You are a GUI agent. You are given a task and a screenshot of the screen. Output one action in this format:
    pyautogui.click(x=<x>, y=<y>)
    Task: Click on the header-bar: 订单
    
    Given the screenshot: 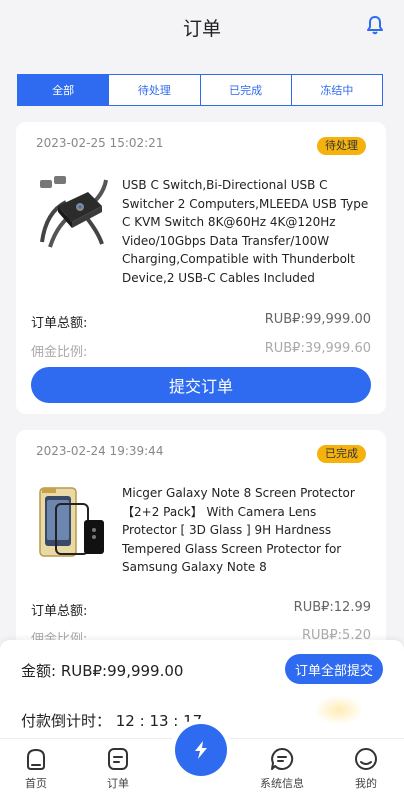 What is the action you would take?
    pyautogui.click(x=202, y=26)
    